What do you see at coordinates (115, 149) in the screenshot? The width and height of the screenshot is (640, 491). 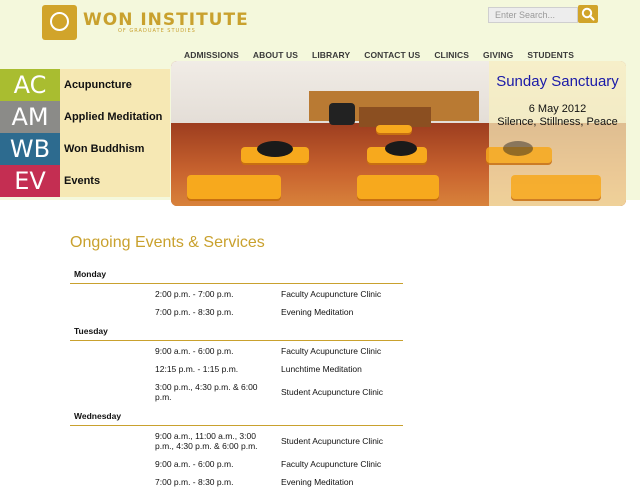 I see `side-label-won-buddhism: Won Buddhism` at bounding box center [115, 149].